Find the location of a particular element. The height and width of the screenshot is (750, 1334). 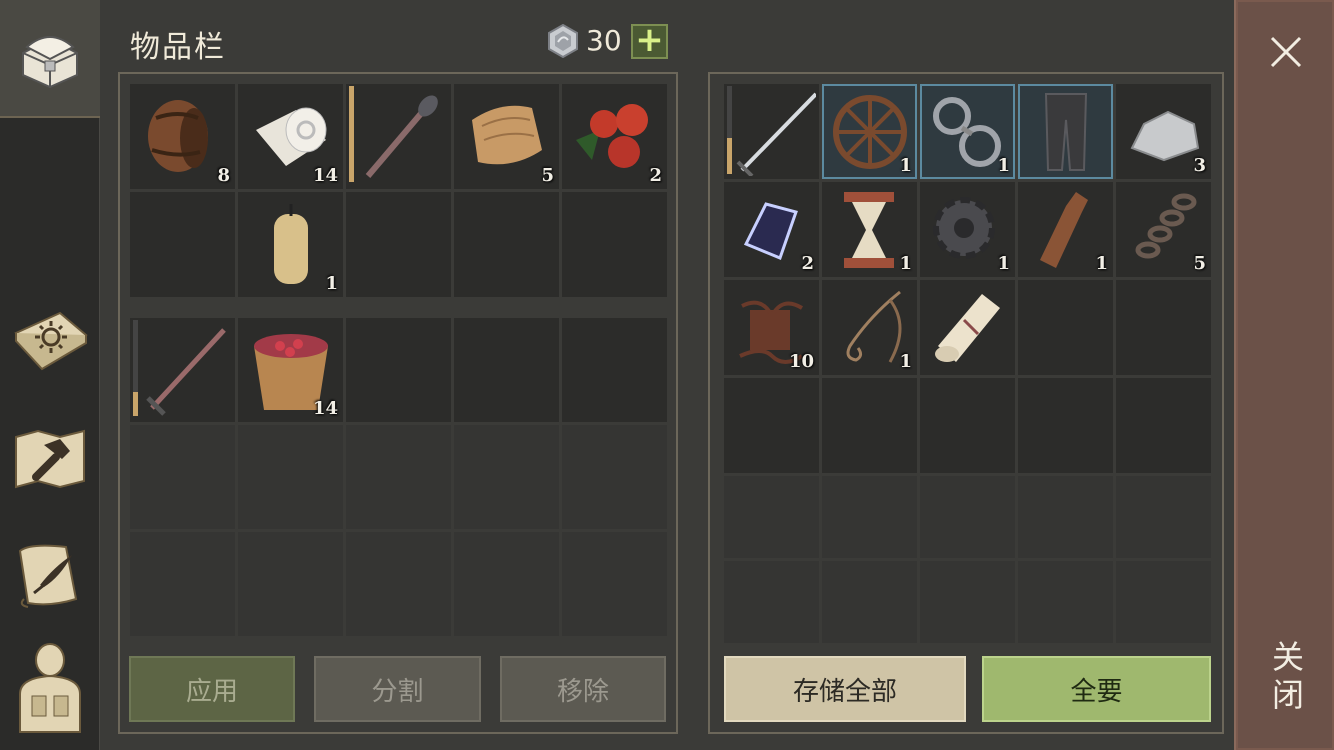

chain-icon is located at coordinates (1164, 232).